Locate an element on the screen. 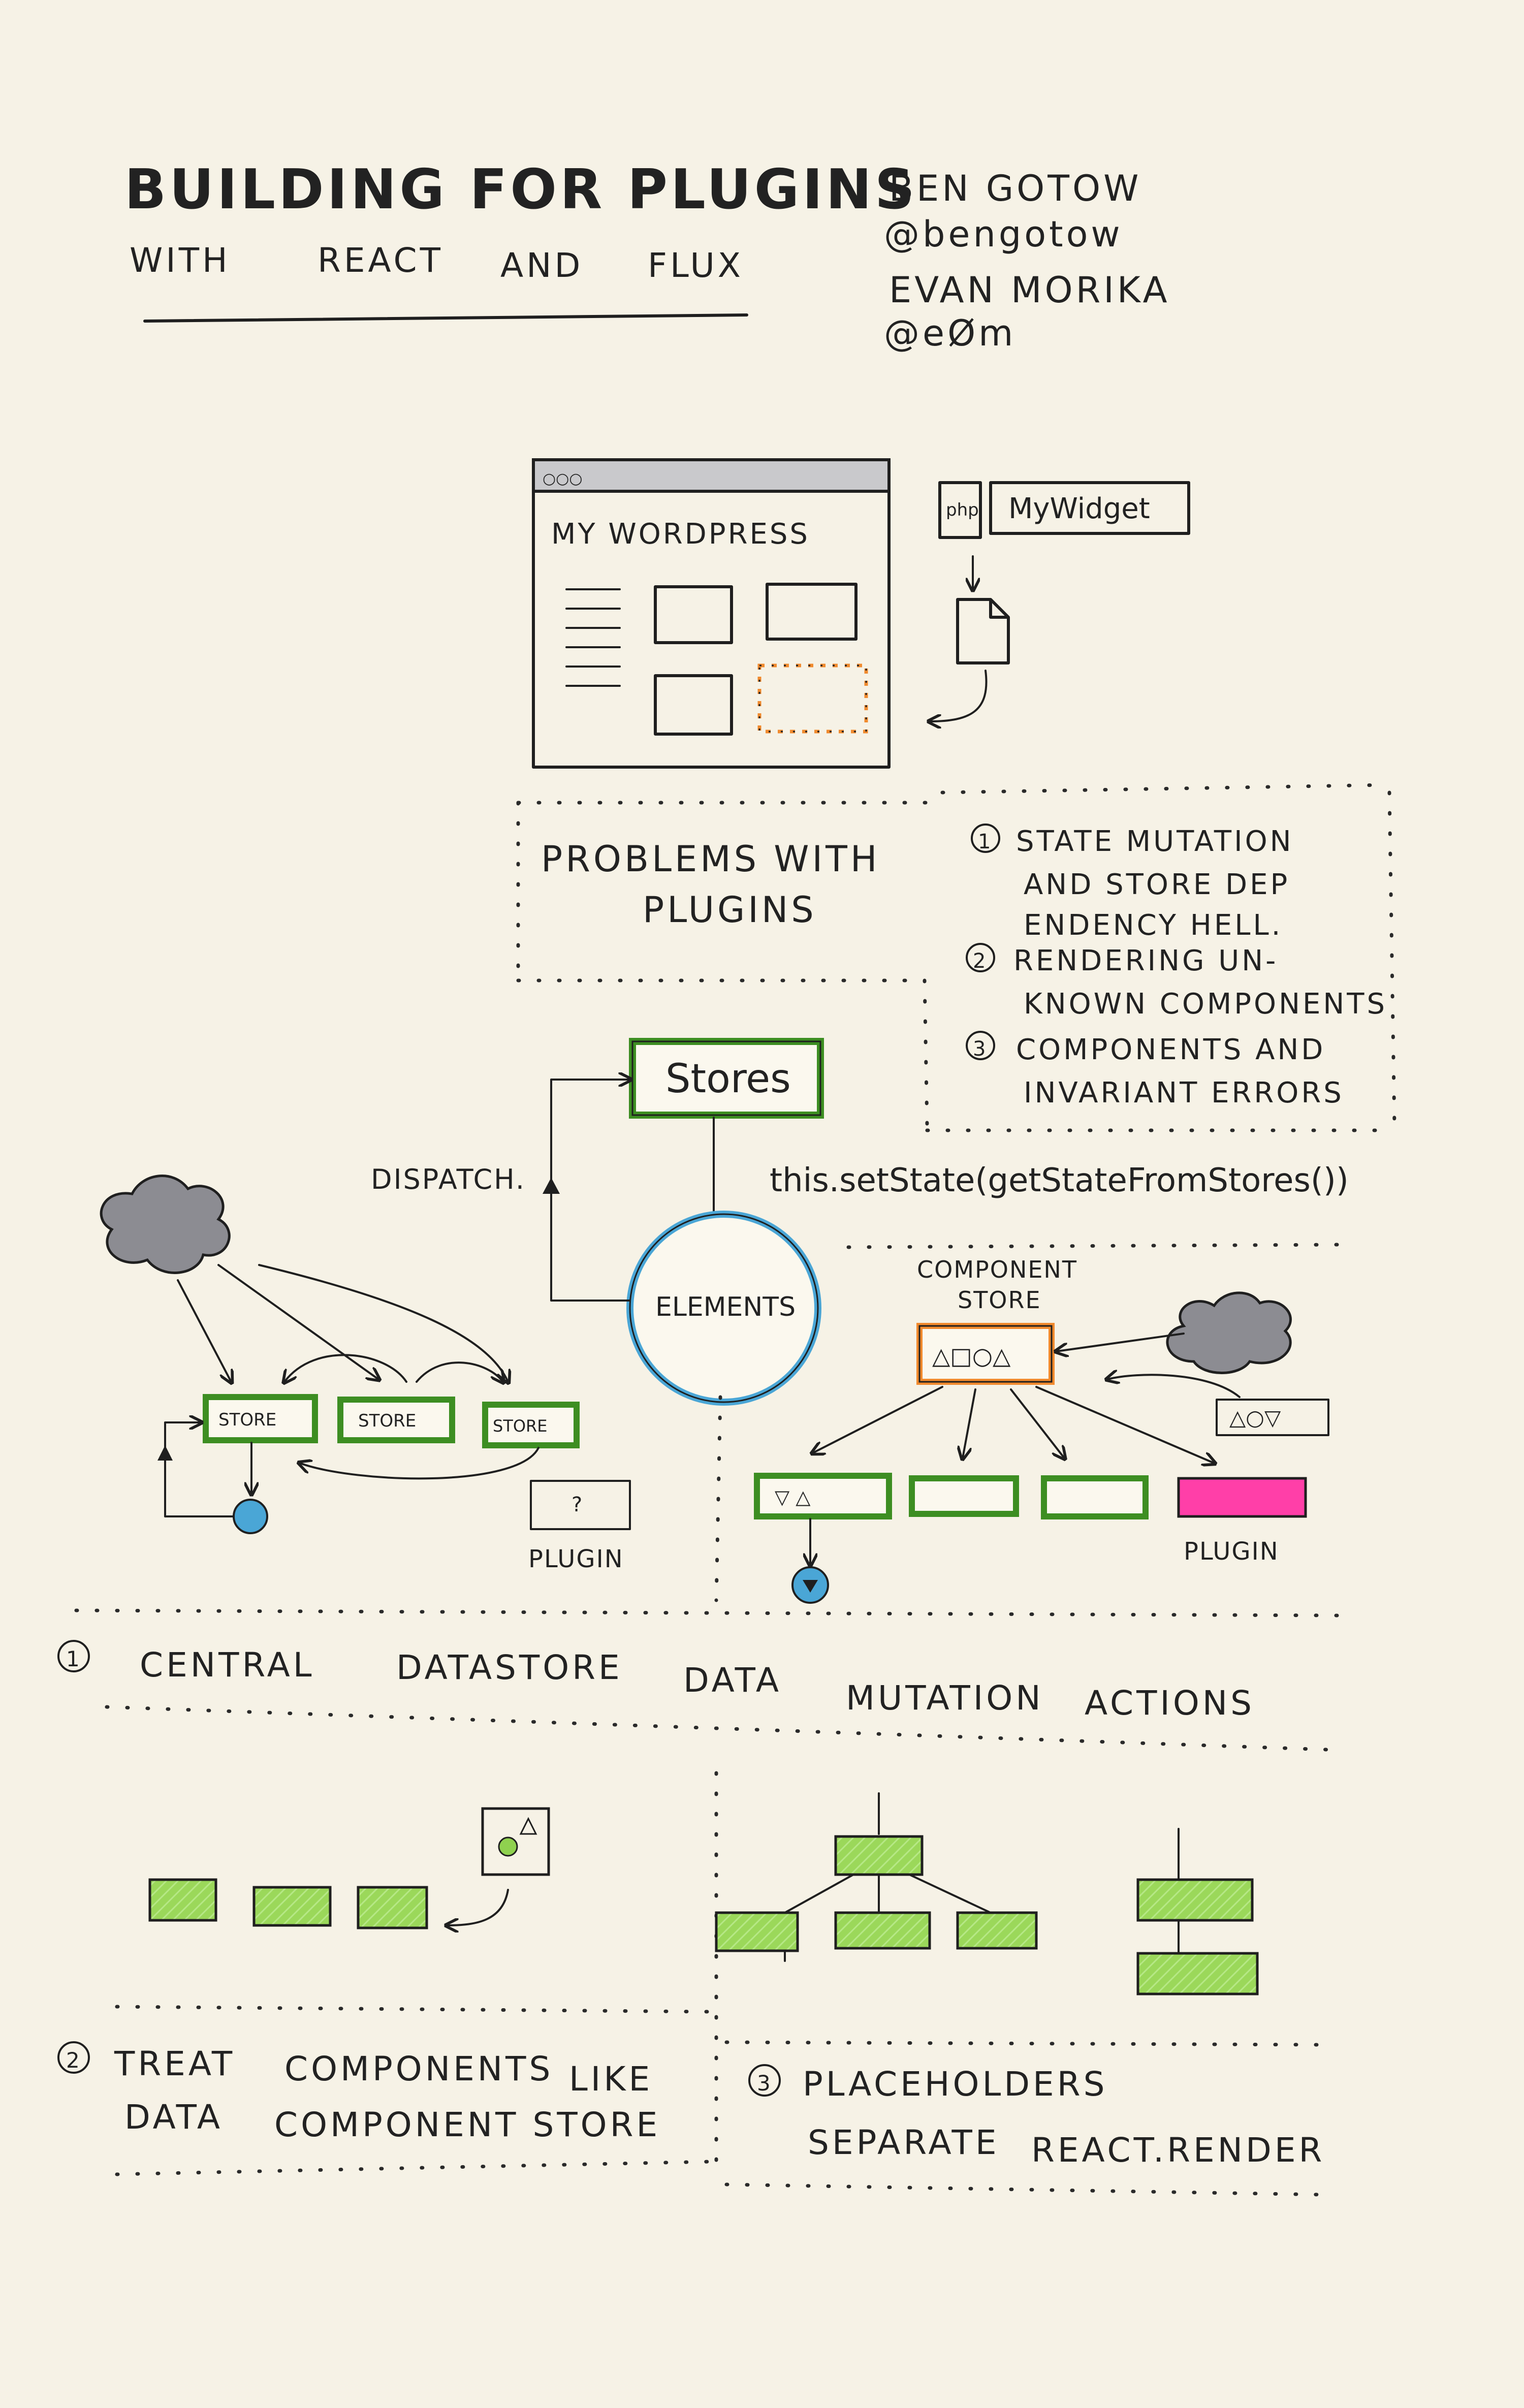  svg-text: COMPONENTS AND is located at coordinates (1171, 1049).